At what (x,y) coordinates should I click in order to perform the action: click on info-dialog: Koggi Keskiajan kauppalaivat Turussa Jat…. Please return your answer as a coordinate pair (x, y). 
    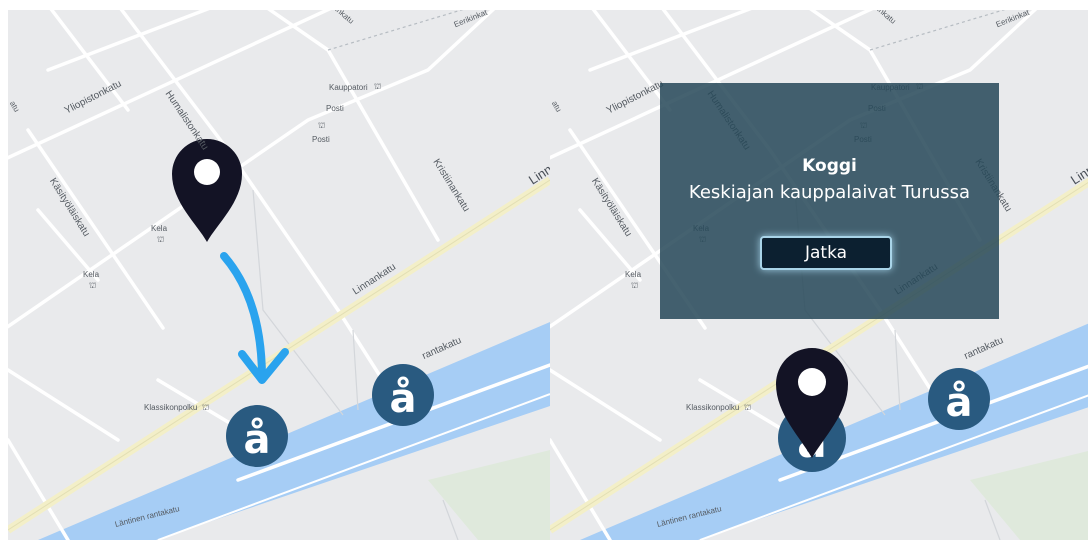
    Looking at the image, I should click on (829, 201).